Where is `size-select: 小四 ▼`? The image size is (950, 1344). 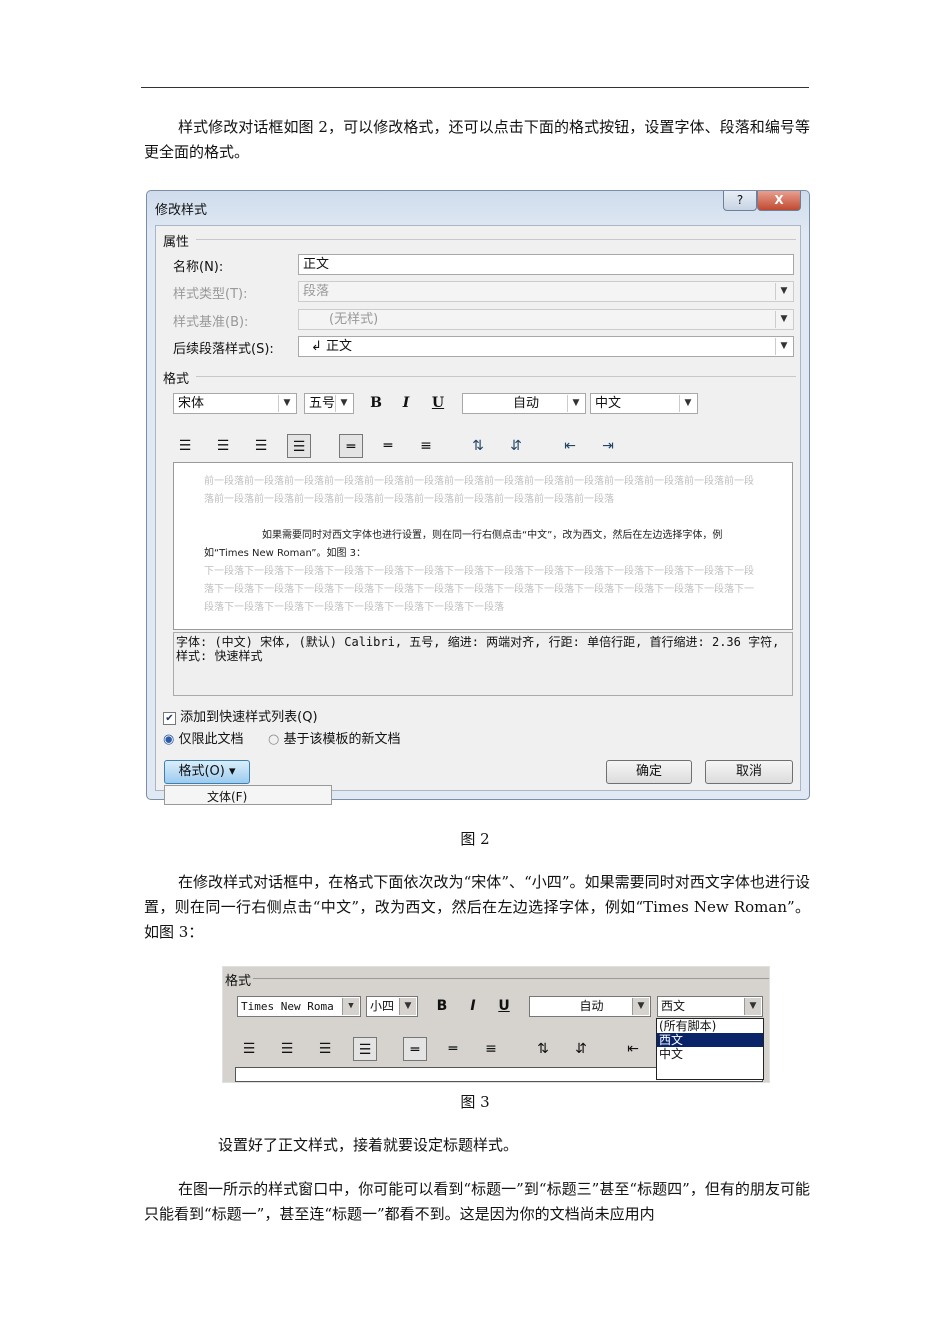 size-select: 小四 ▼ is located at coordinates (392, 1006).